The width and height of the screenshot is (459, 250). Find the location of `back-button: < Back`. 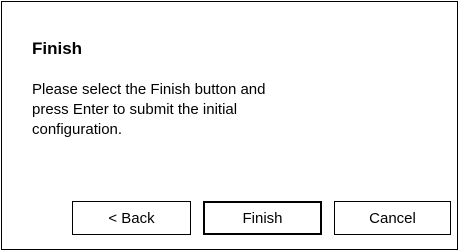

back-button: < Back is located at coordinates (131, 218).